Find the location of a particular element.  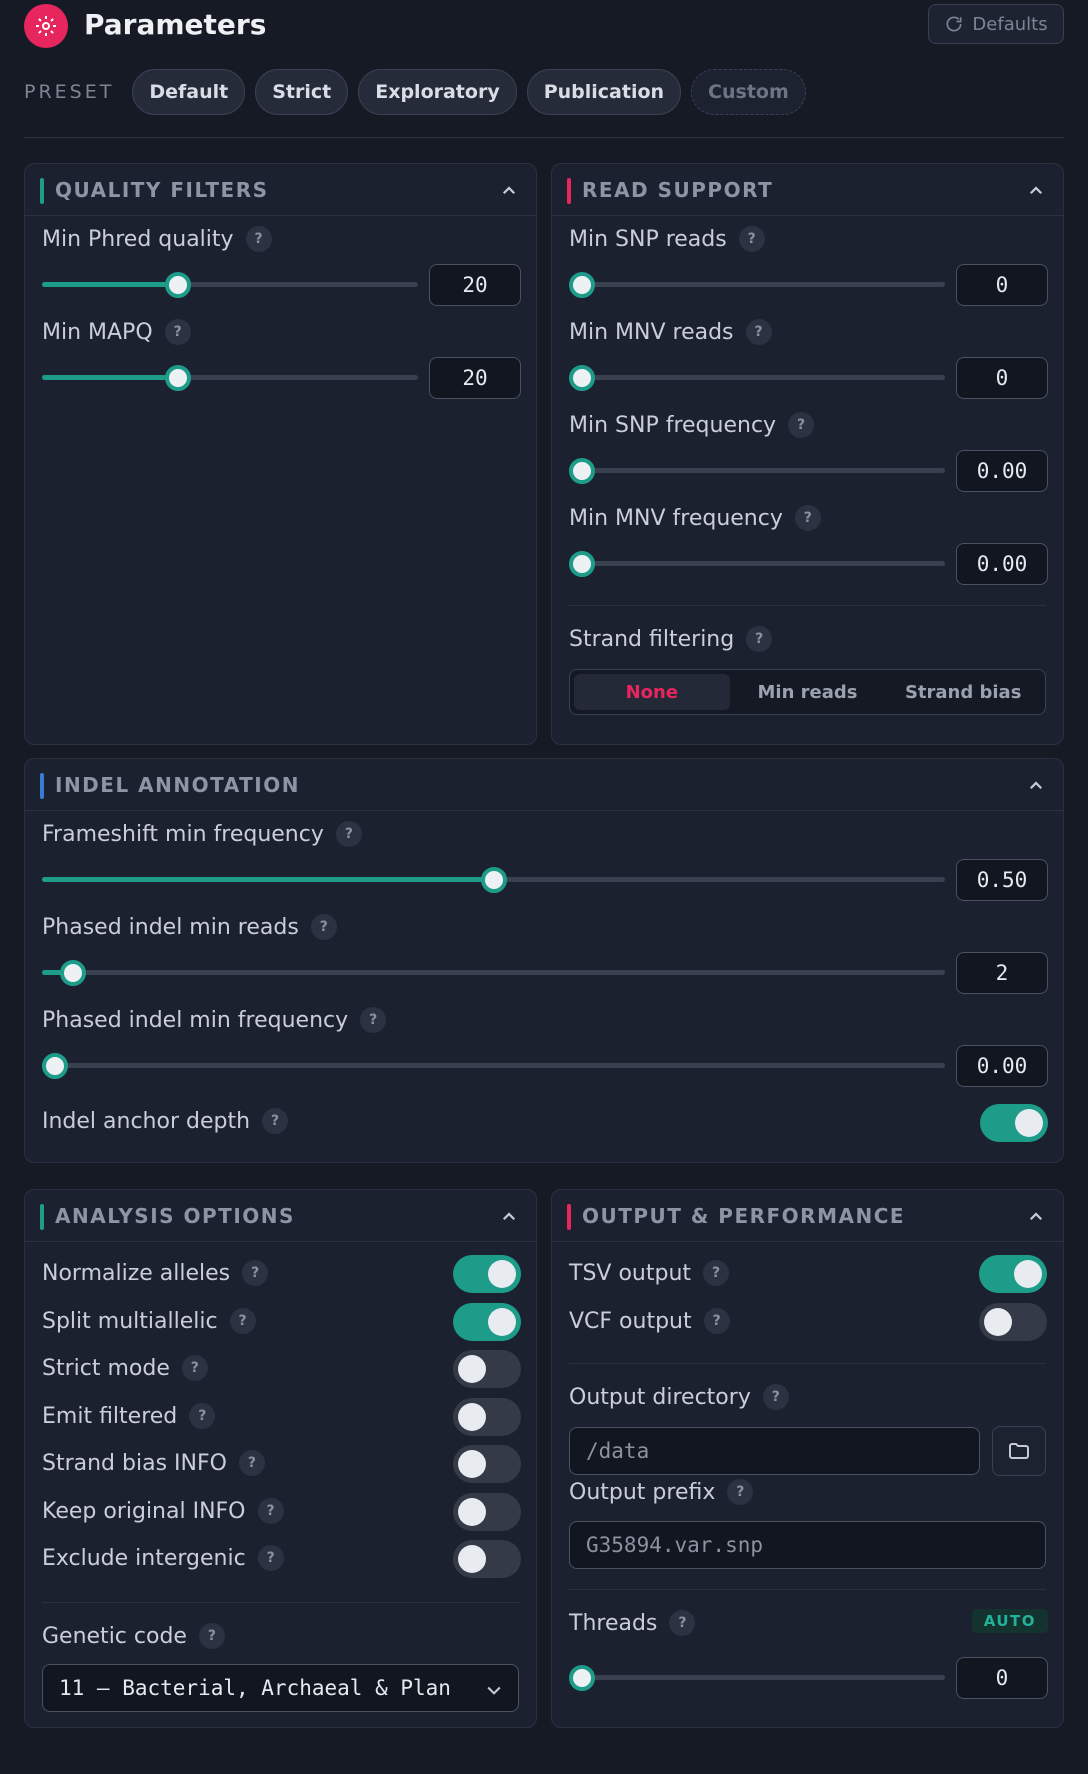

min-mapq-input: 20 is located at coordinates (475, 378).